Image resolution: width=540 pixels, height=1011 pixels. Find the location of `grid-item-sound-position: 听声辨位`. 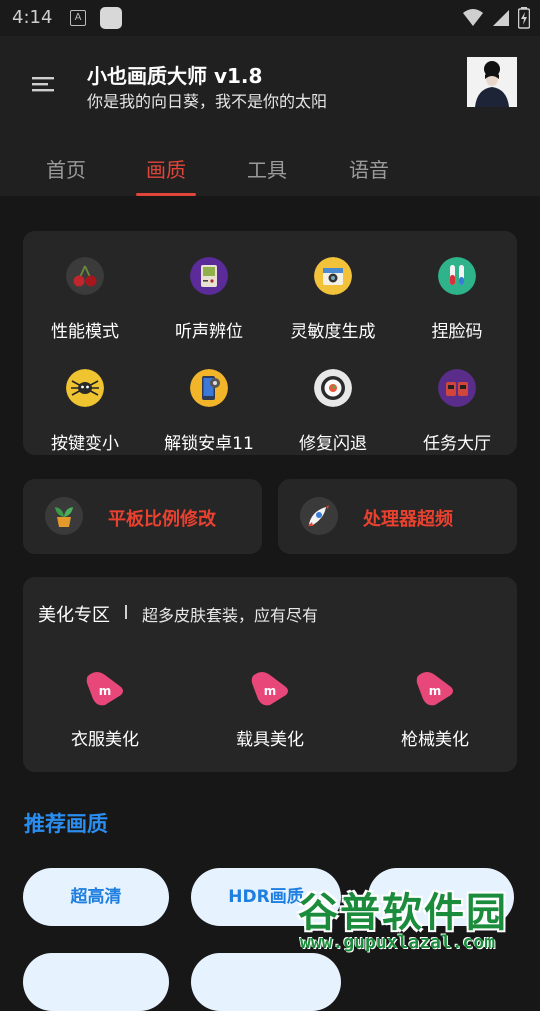

grid-item-sound-position: 听声辨位 is located at coordinates (209, 301).